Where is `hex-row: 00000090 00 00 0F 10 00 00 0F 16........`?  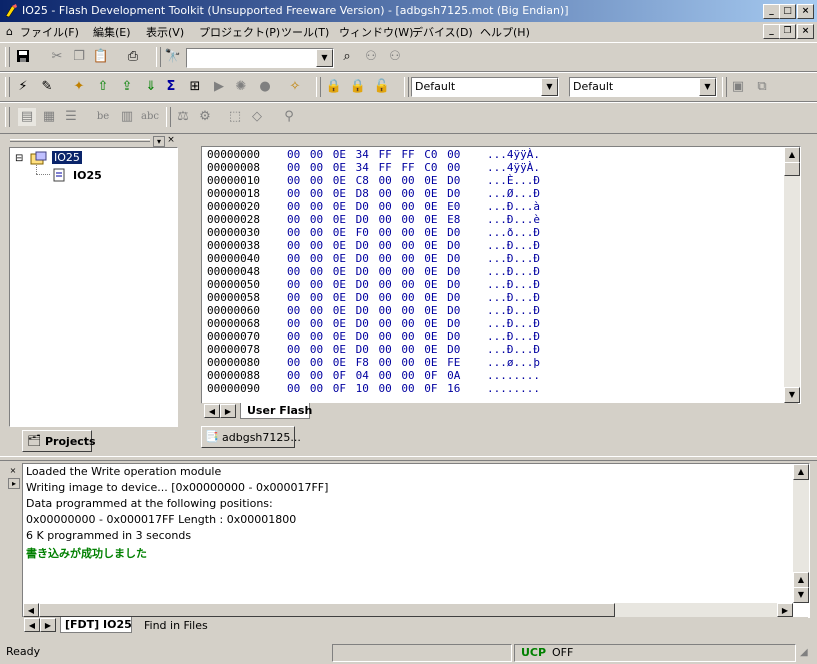 hex-row: 00000090 00 00 0F 10 00 00 0F 16........ is located at coordinates (373, 388).